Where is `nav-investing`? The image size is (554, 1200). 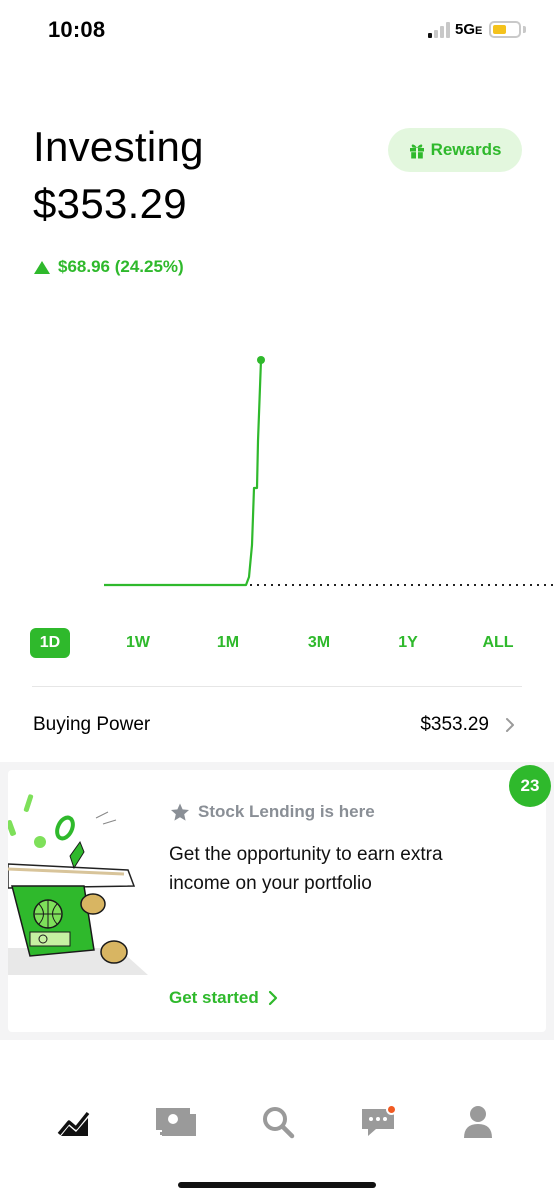 nav-investing is located at coordinates (74, 1122).